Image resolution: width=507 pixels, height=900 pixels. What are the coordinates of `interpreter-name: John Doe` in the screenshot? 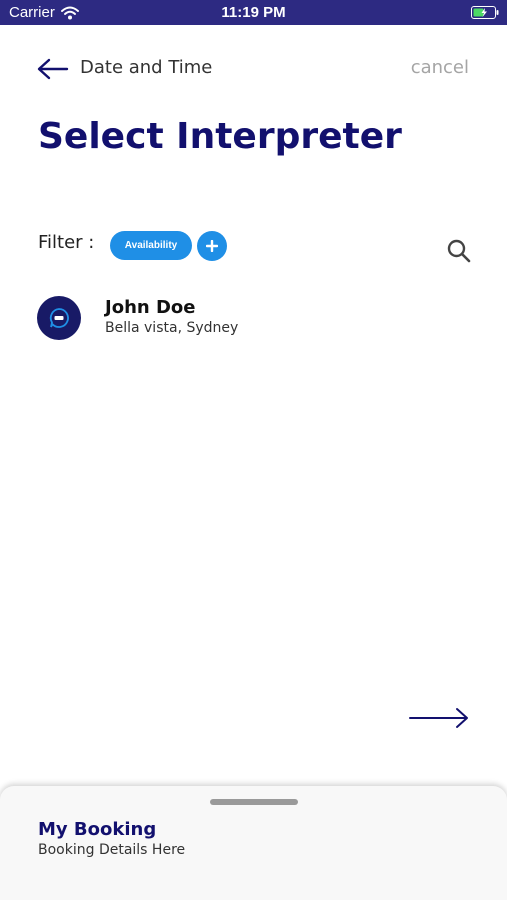 It's located at (150, 307).